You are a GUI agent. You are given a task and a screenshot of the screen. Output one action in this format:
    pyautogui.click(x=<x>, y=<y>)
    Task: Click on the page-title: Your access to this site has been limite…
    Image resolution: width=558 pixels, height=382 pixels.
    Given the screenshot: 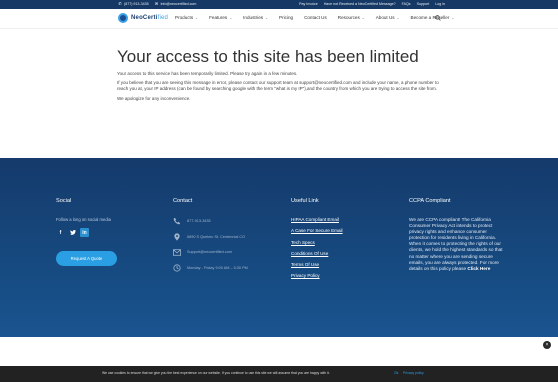 What is the action you would take?
    pyautogui.click(x=268, y=56)
    